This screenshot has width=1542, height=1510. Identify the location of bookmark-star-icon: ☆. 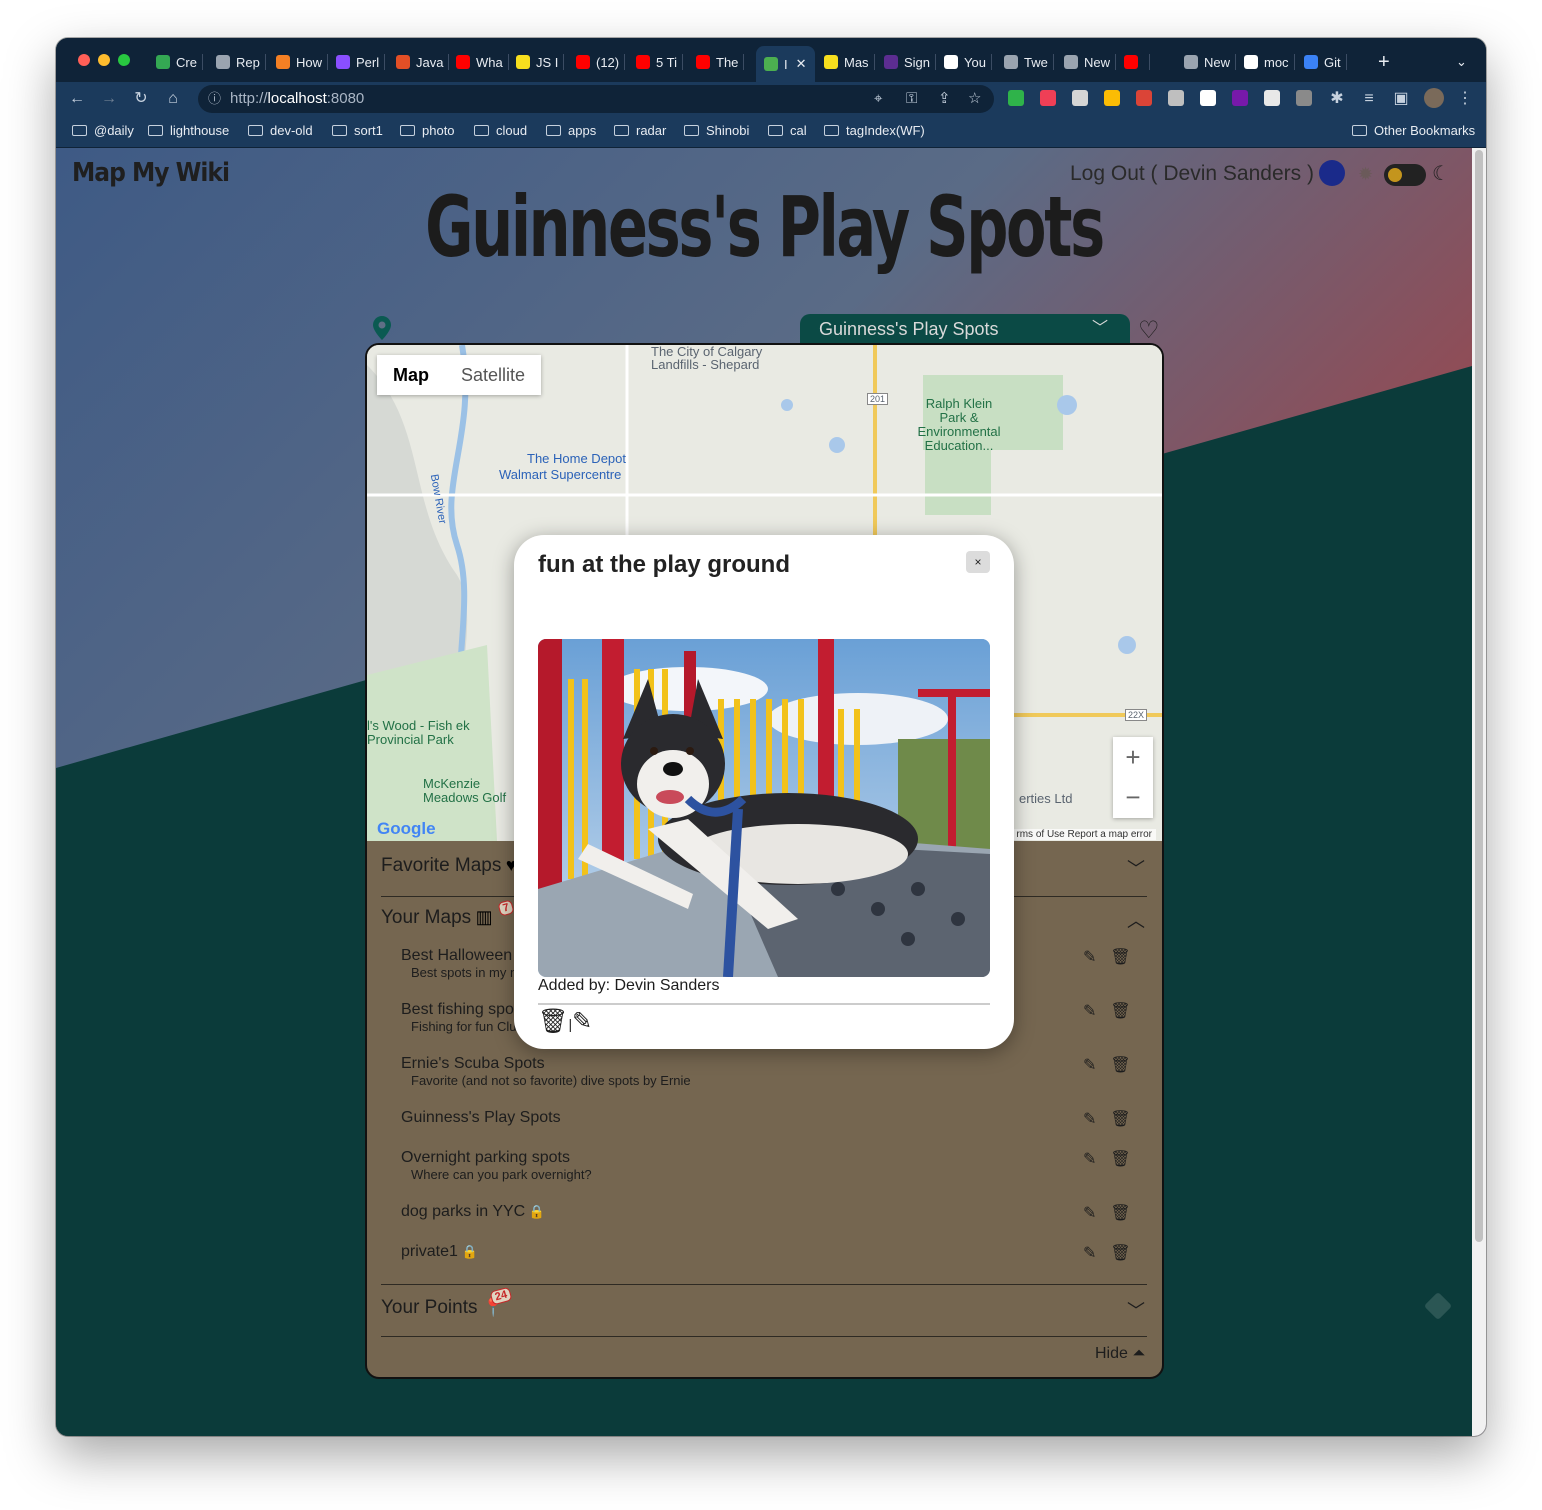
(974, 99).